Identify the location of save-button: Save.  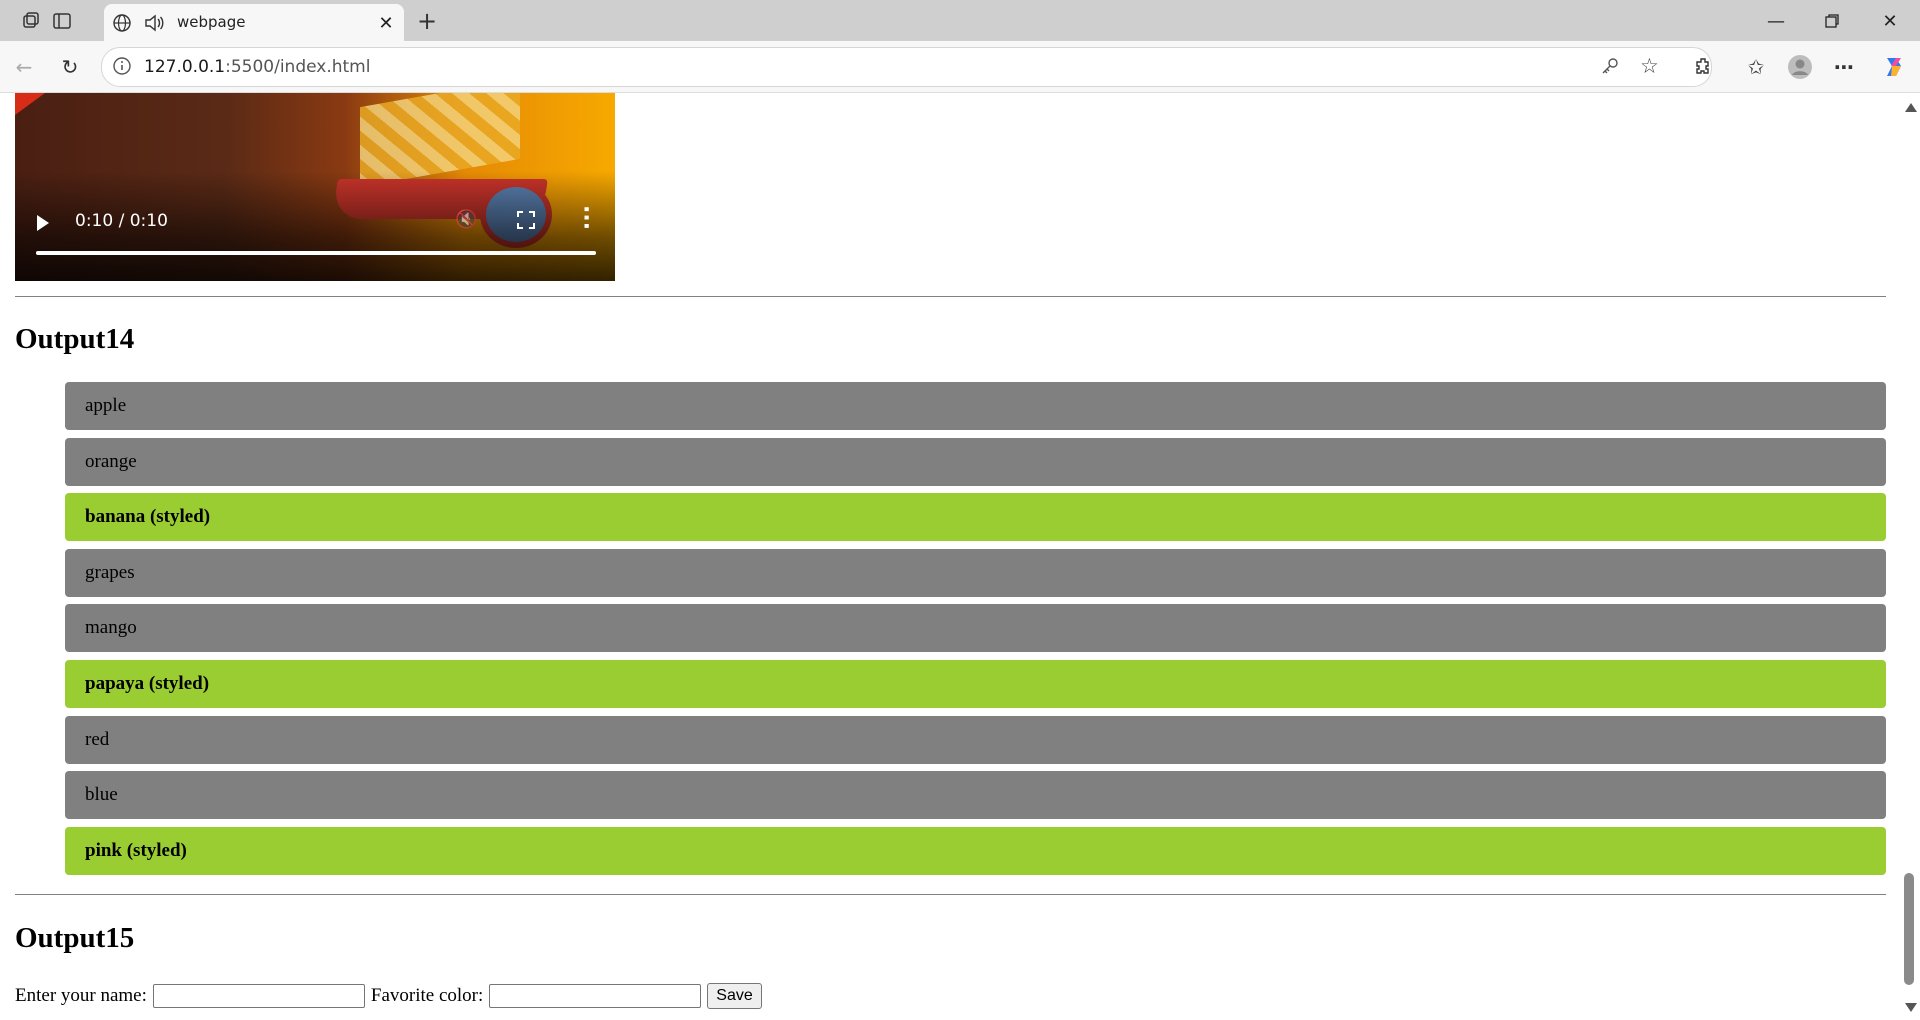
(734, 996).